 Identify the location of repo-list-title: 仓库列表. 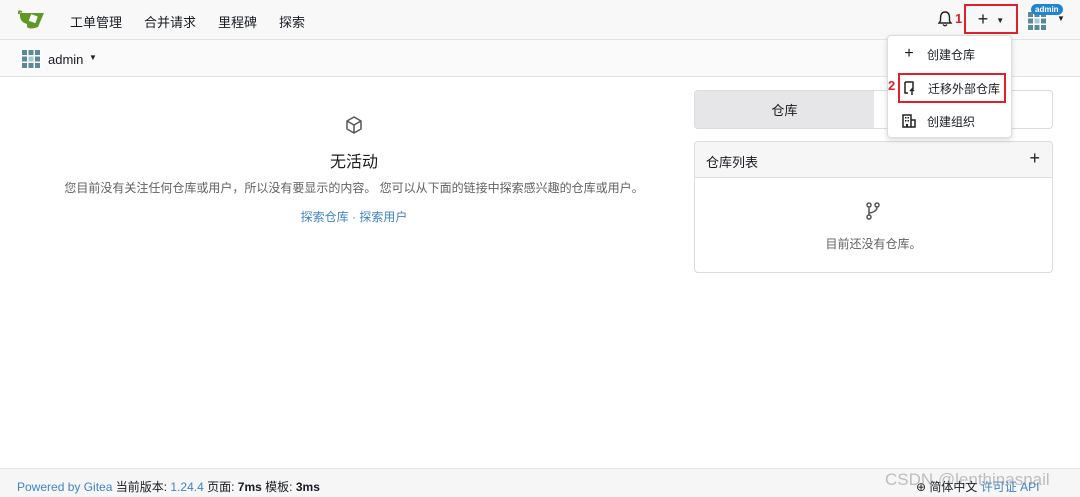
(732, 162).